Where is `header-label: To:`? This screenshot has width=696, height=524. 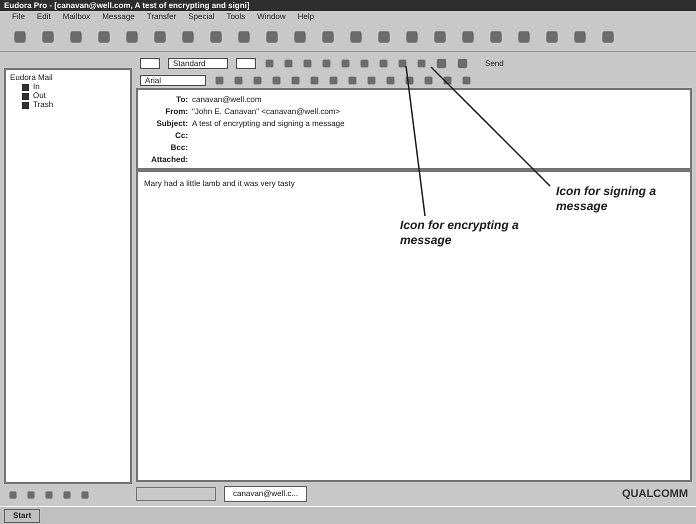 header-label: To: is located at coordinates (181, 100).